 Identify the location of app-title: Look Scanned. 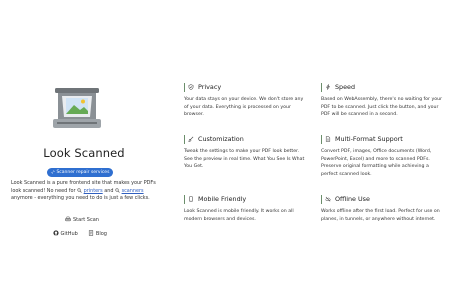
(84, 153).